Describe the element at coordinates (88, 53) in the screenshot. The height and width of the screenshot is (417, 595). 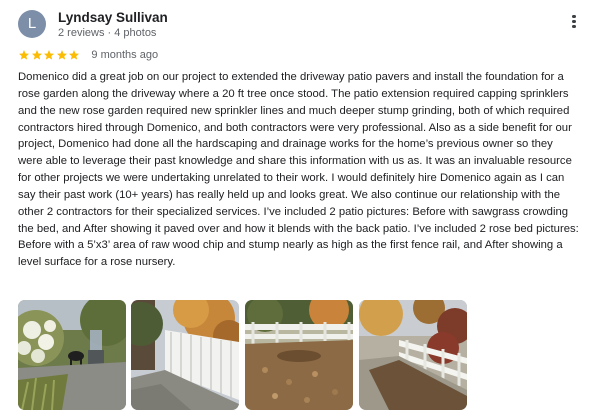
I see `rating-row: 9 months ago` at that location.